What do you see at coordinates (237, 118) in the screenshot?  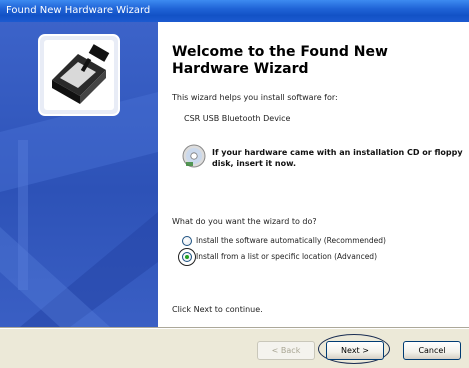 I see `device-name: CSR USB Bluetooth Device` at bounding box center [237, 118].